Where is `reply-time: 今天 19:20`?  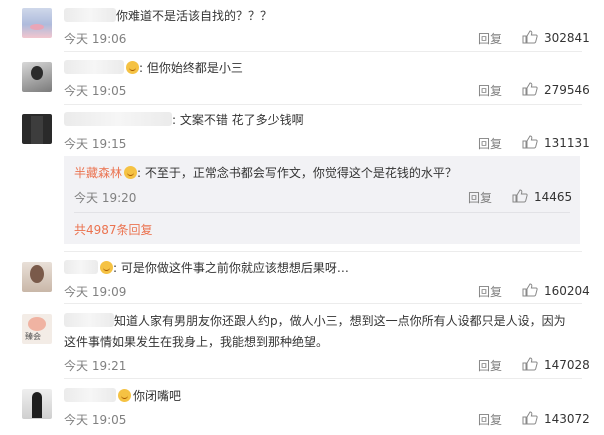 reply-time: 今天 19:20 is located at coordinates (105, 198).